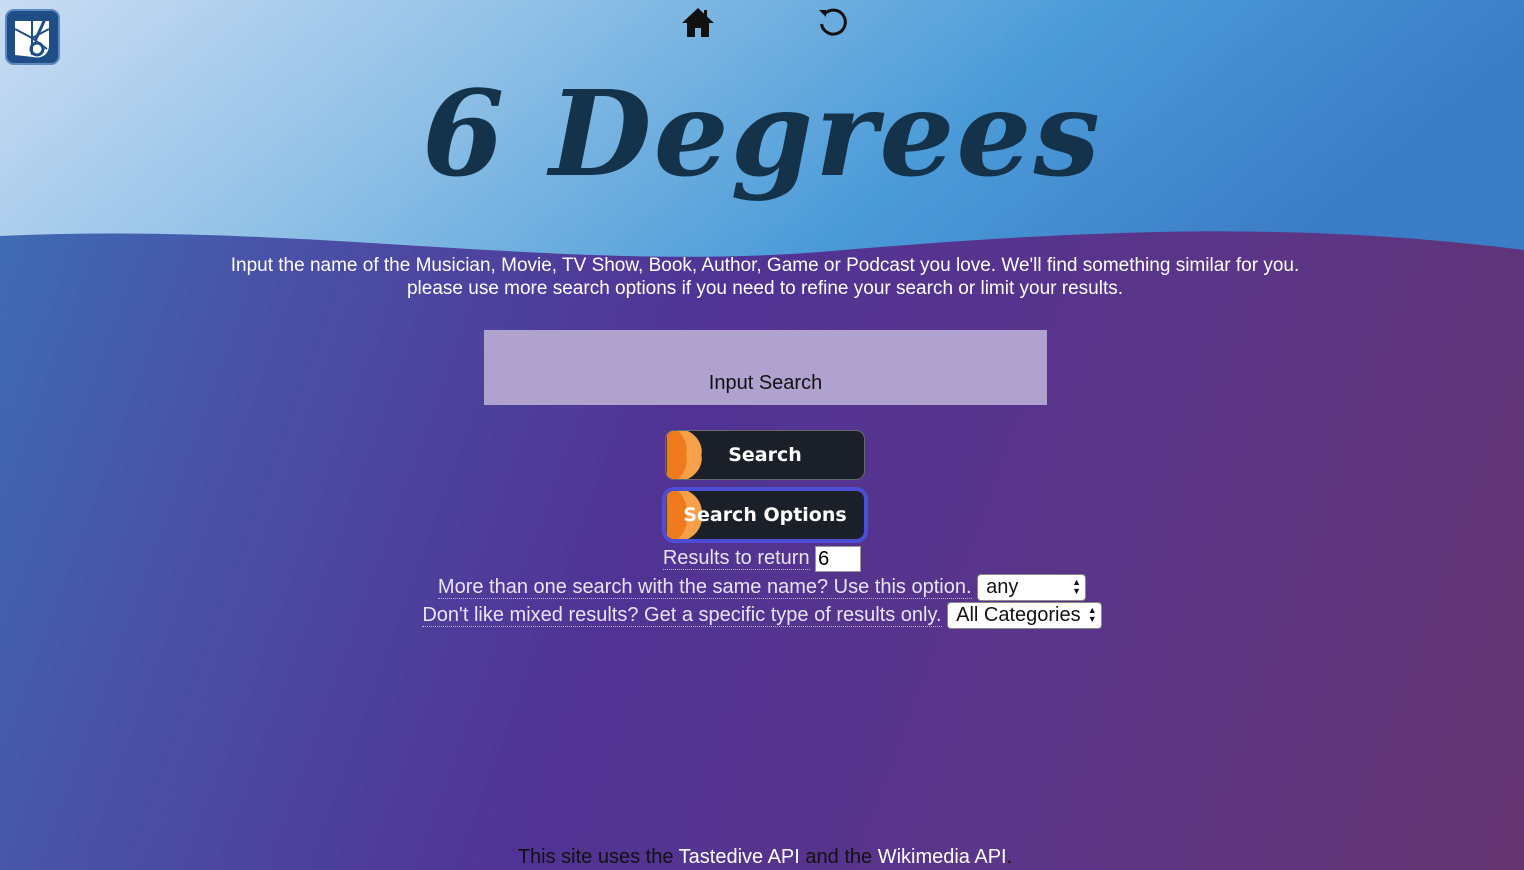  I want to click on page-title: 6 Degrees, so click(762, 133).